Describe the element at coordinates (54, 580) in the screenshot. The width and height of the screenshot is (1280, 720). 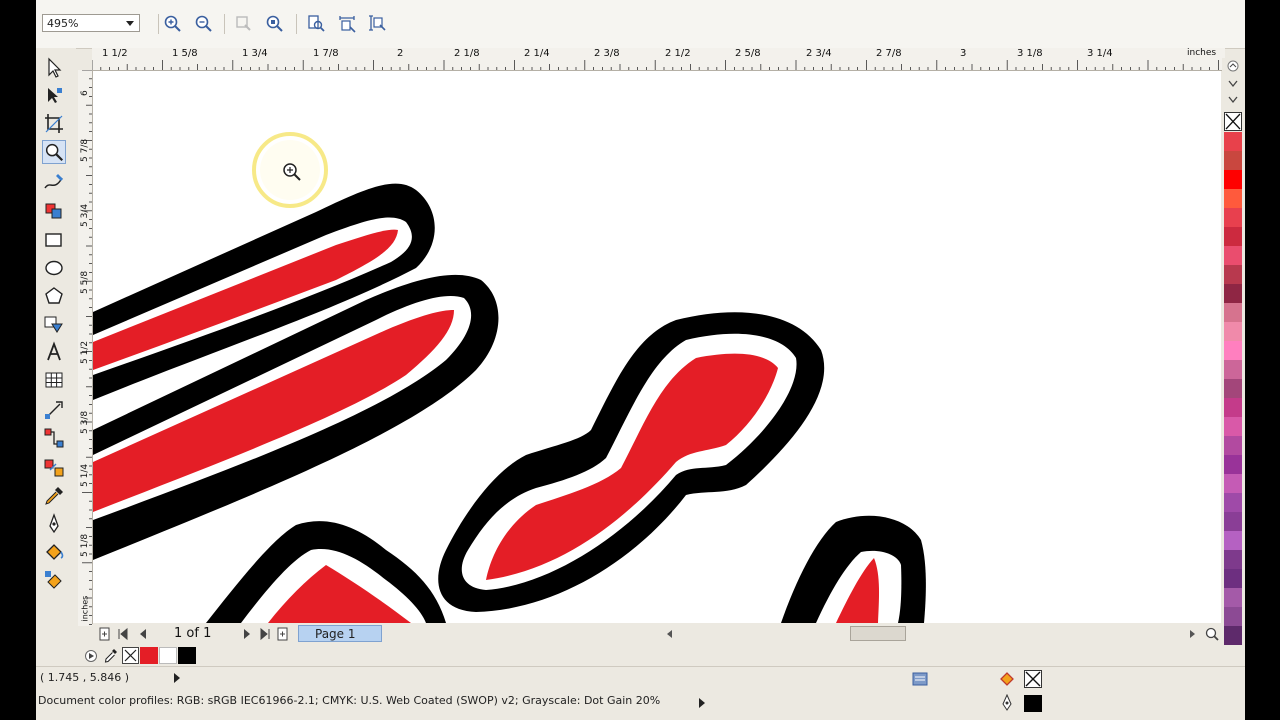
I see `interactive-fill-icon` at that location.